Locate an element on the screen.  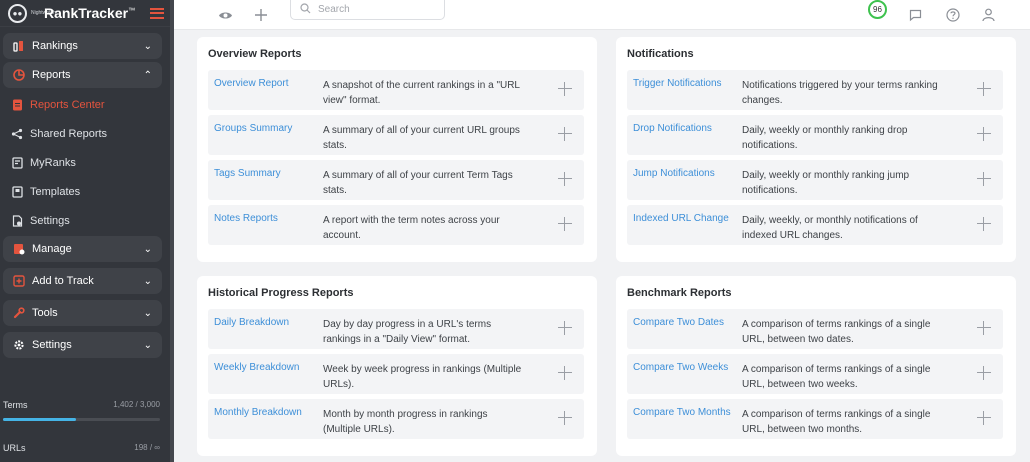
sidebar-item-label: Manage is located at coordinates (52, 249).